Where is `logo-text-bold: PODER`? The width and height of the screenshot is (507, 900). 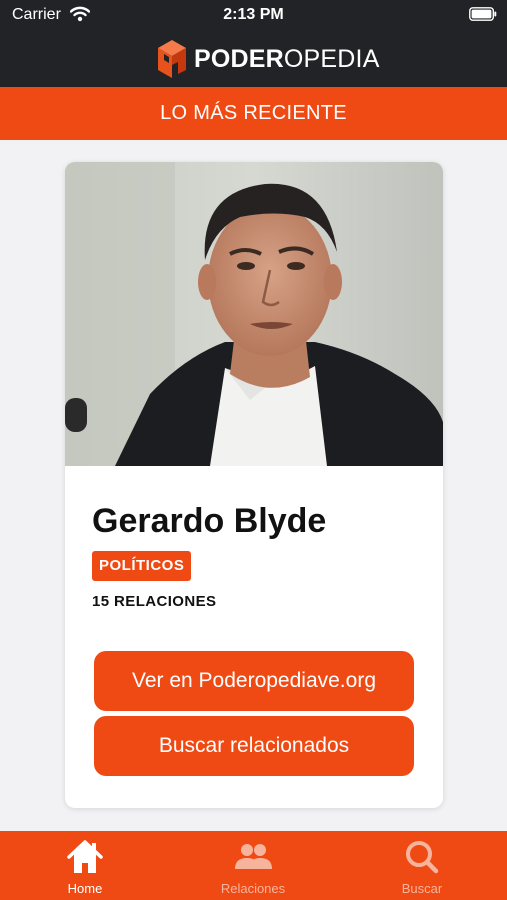 logo-text-bold: PODER is located at coordinates (239, 58).